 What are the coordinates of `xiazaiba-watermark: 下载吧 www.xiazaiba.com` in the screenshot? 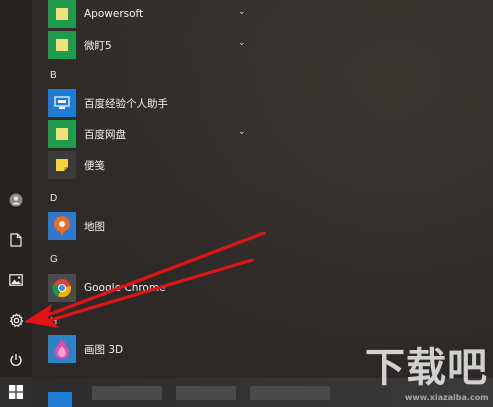 It's located at (429, 376).